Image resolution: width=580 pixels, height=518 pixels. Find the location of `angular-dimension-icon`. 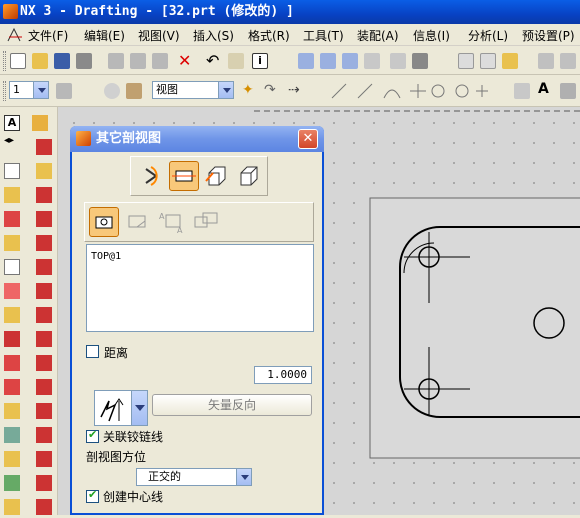

angular-dimension-icon is located at coordinates (44, 339).